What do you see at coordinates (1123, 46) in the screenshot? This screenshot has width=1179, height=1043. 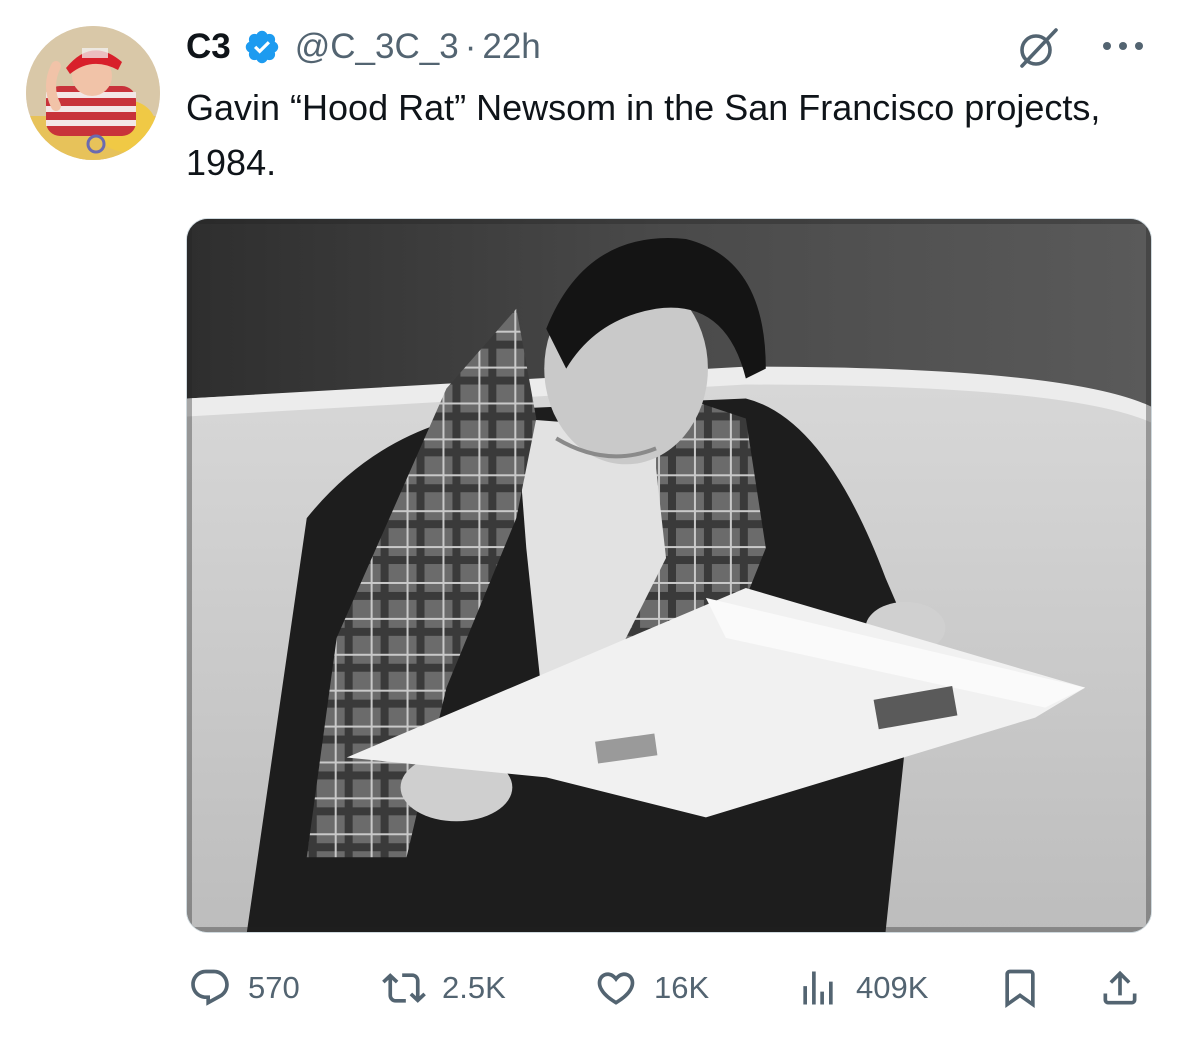 I see `more-options-icon` at bounding box center [1123, 46].